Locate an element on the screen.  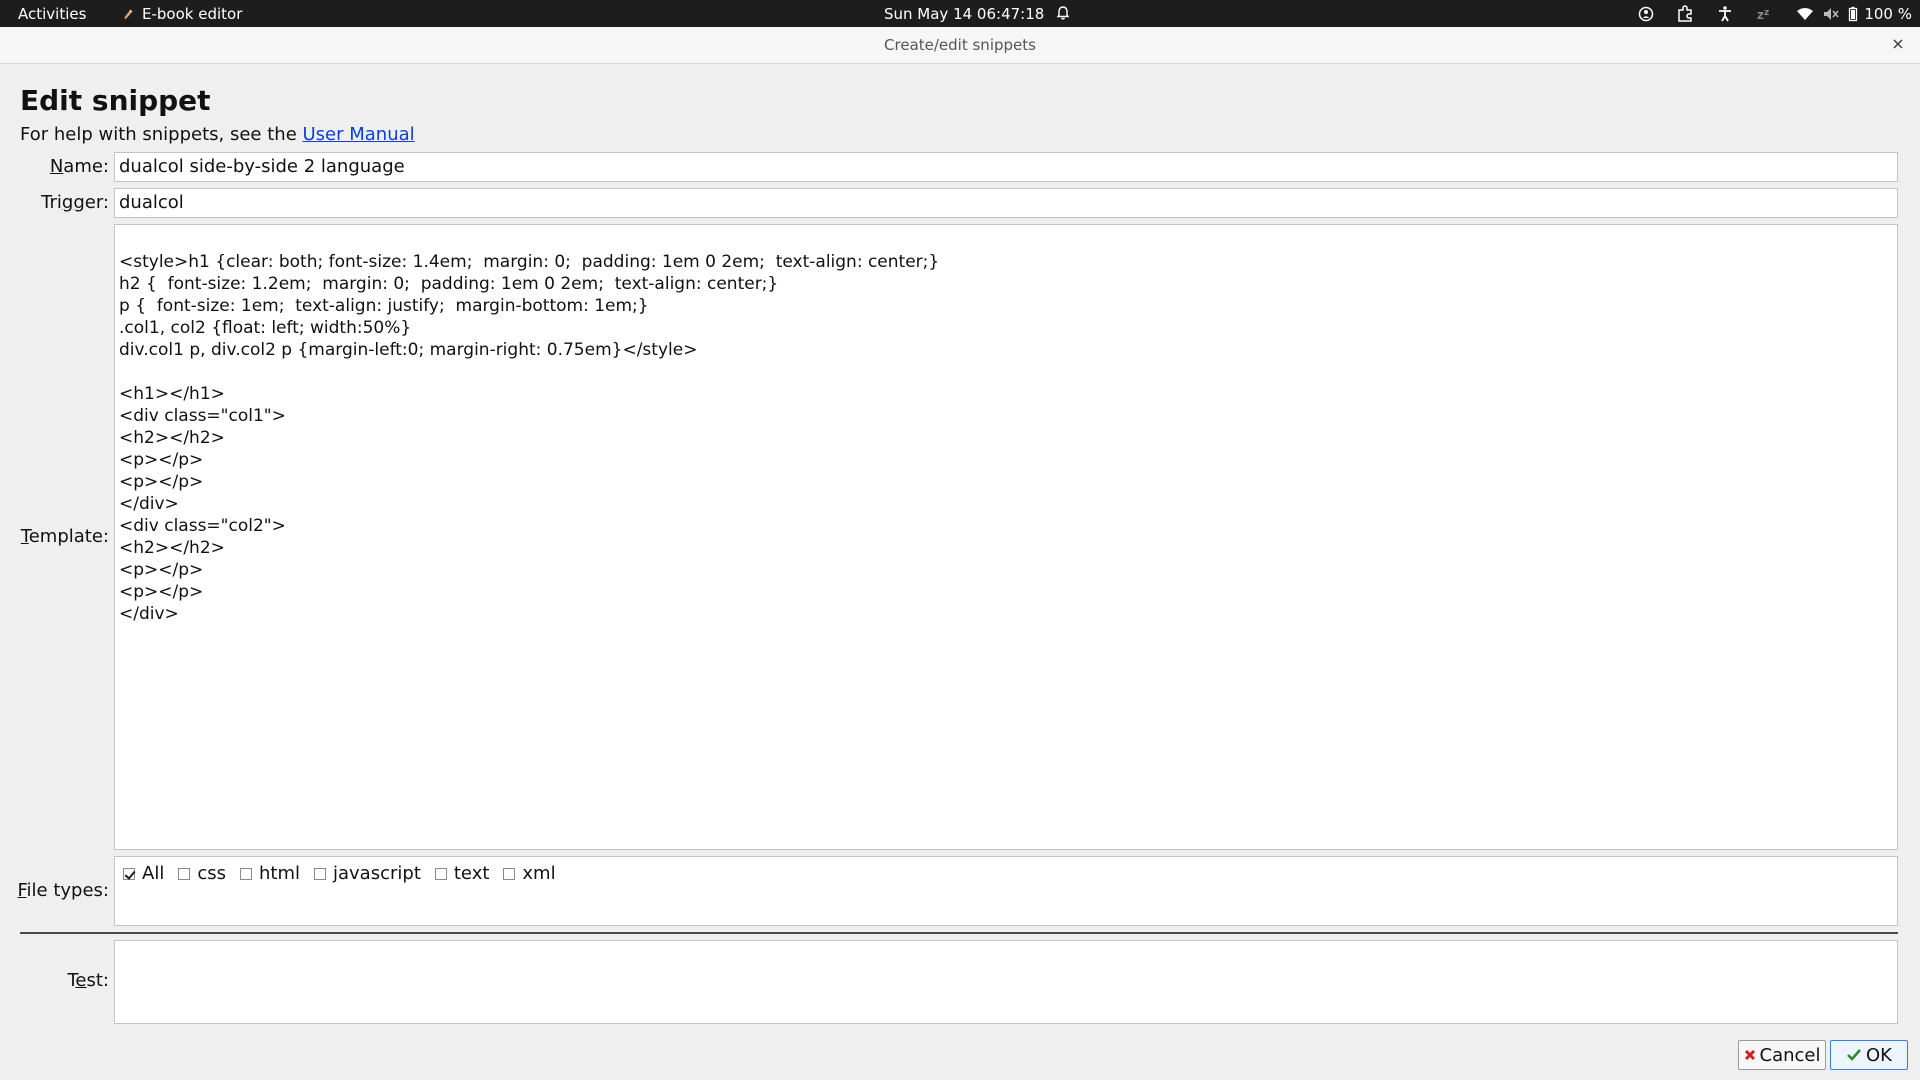
checkbox-css is located at coordinates (184, 873).